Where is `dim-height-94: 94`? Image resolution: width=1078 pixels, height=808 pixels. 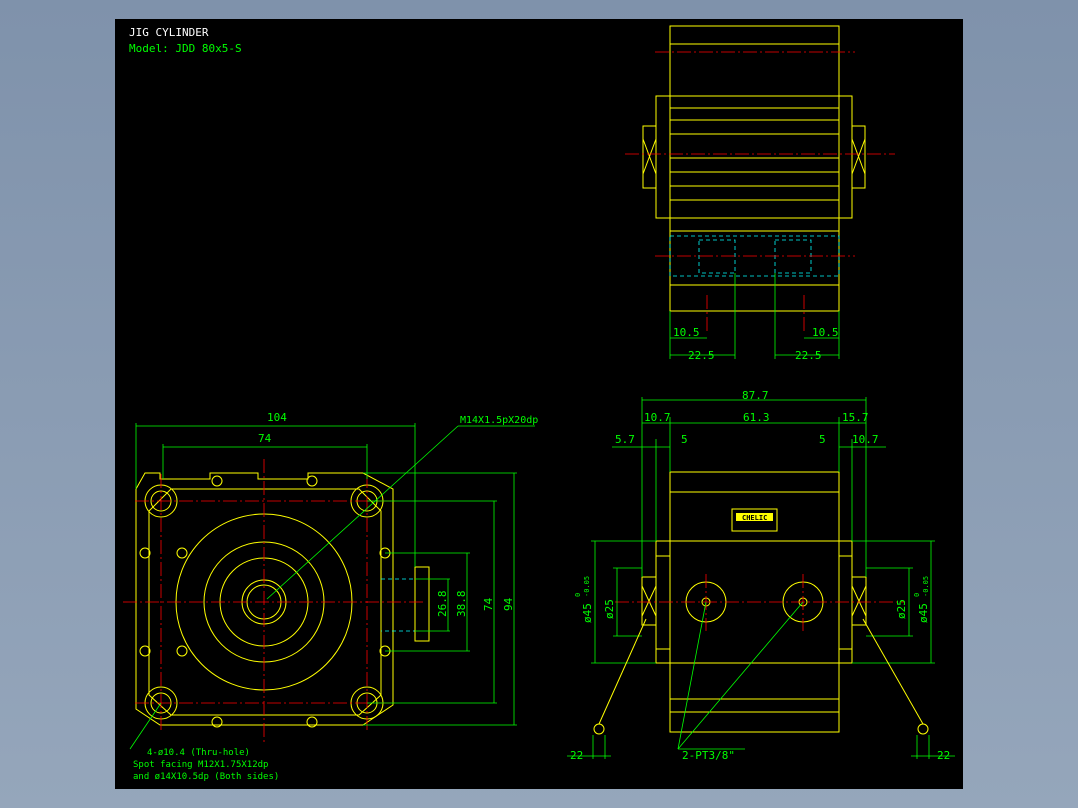 dim-height-94: 94 is located at coordinates (508, 604).